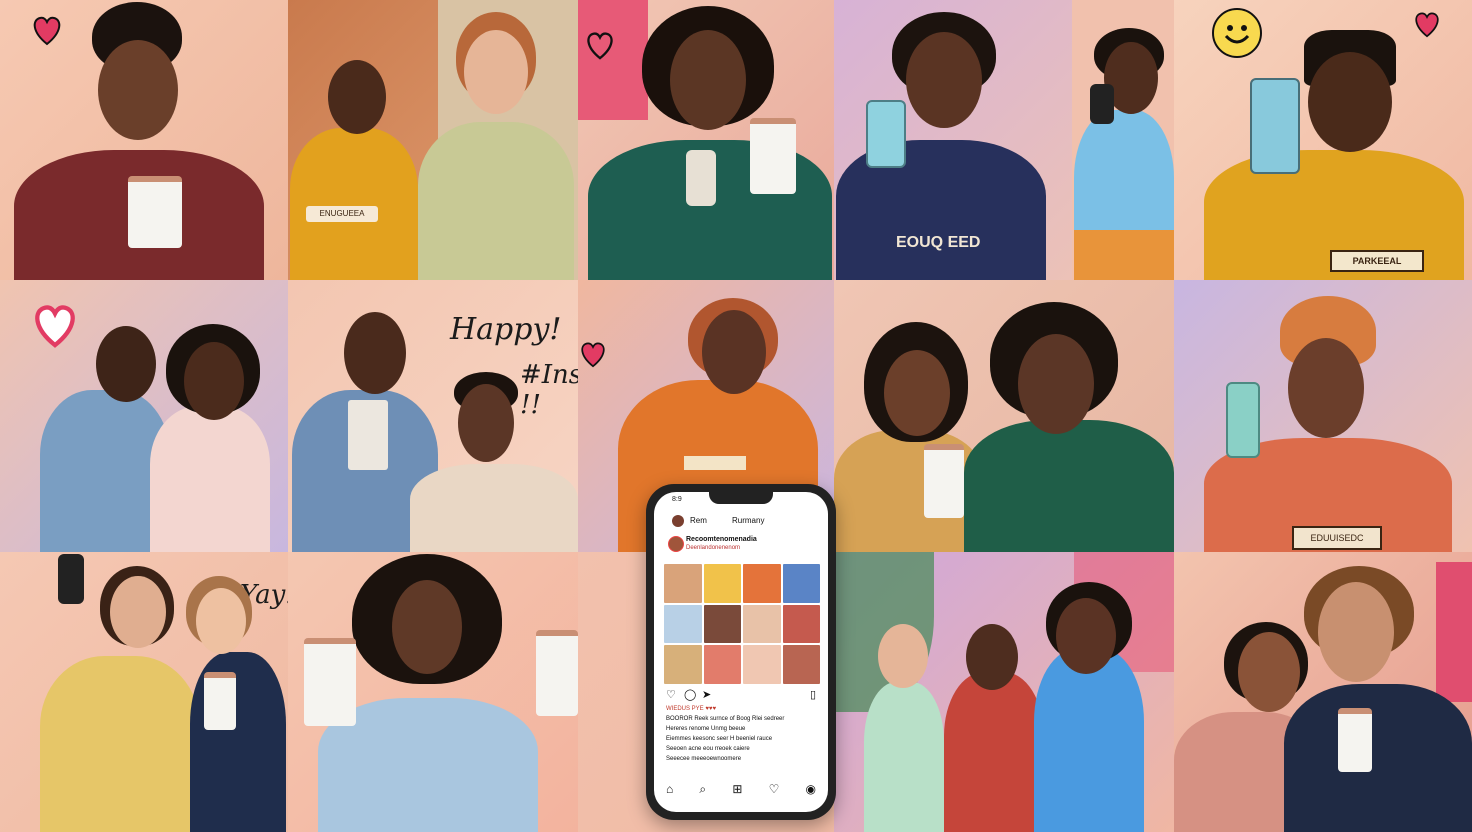 The image size is (1472, 832). Describe the element at coordinates (433, 416) in the screenshot. I see `photo-man-woman-happy: Happy! #Instagram !!` at that location.